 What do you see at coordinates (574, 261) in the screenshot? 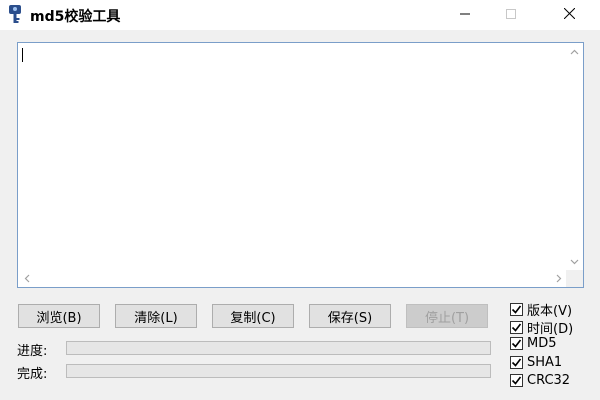
I see `scroll-down-icon` at bounding box center [574, 261].